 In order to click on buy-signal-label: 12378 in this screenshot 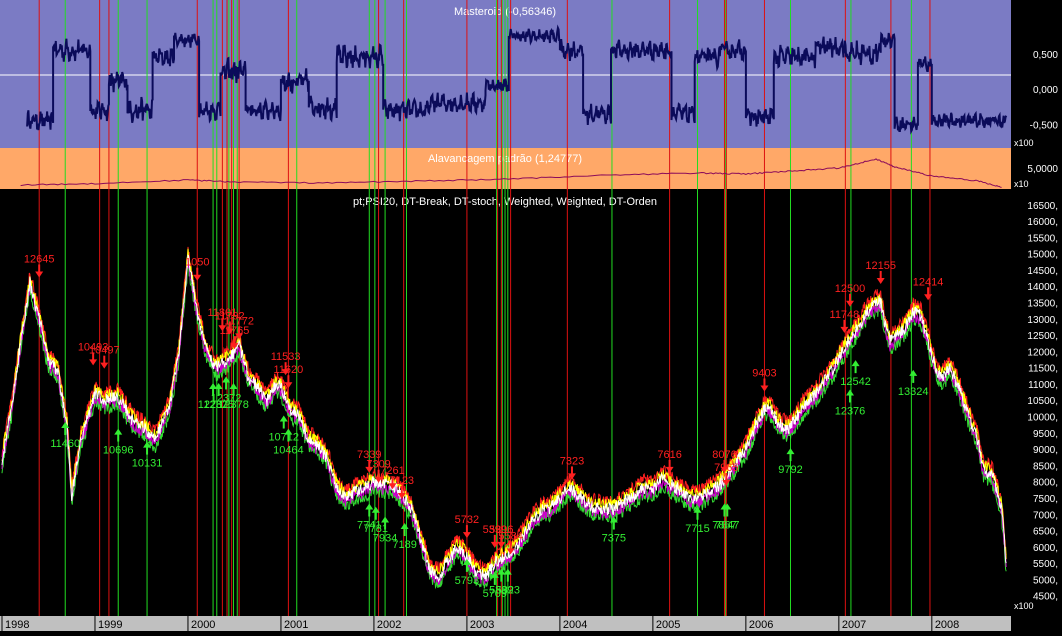, I will do `click(233, 405)`.